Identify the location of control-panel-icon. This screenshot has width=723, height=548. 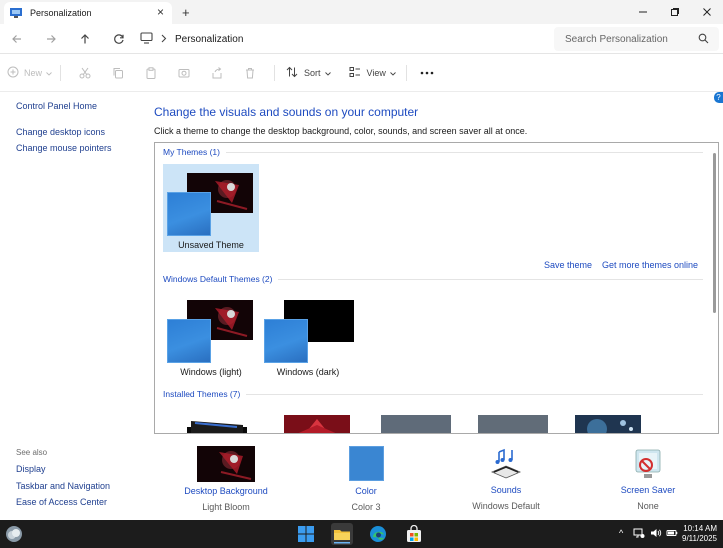
(16, 13).